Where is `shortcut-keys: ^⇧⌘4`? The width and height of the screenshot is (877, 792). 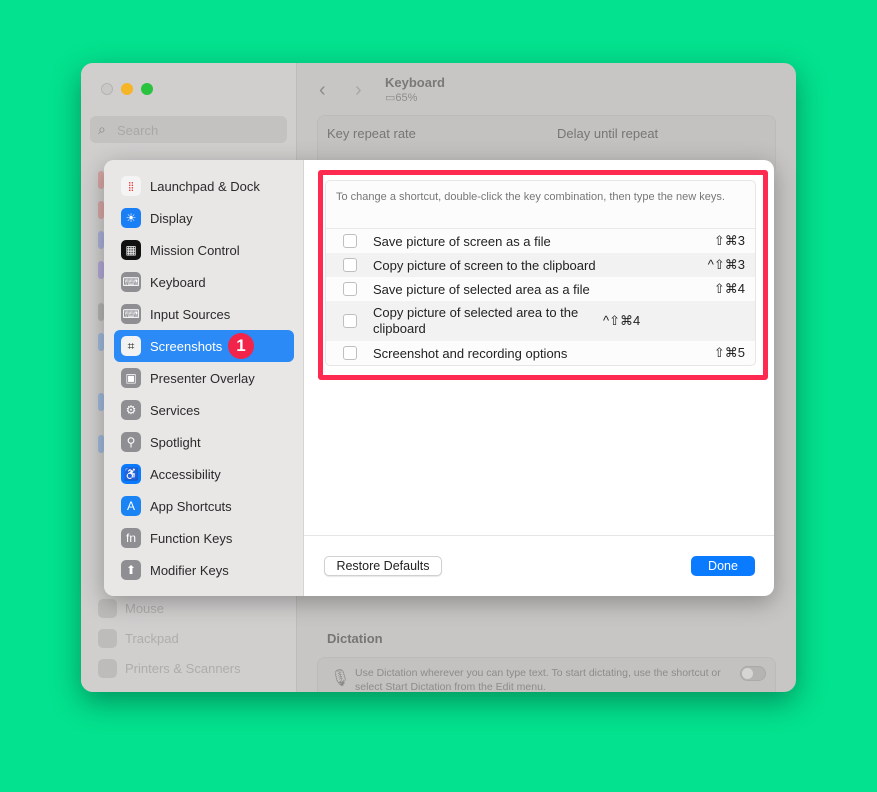
shortcut-keys: ^⇧⌘4 is located at coordinates (621, 321).